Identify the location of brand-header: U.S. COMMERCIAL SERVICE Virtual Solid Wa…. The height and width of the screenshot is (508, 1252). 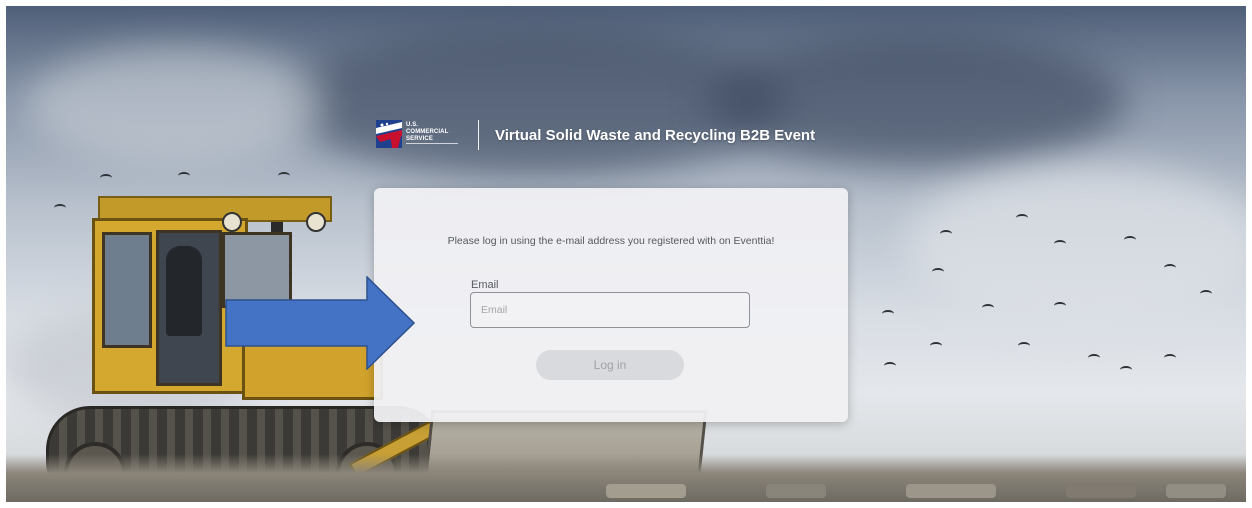
(595, 135).